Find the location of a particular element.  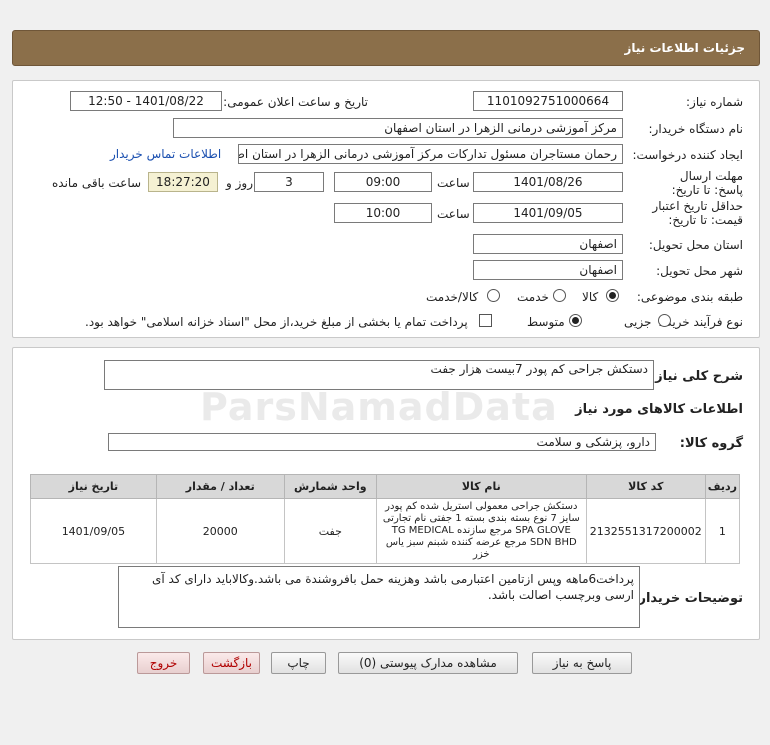

row-date: 1401/09/05 is located at coordinates (93, 531).